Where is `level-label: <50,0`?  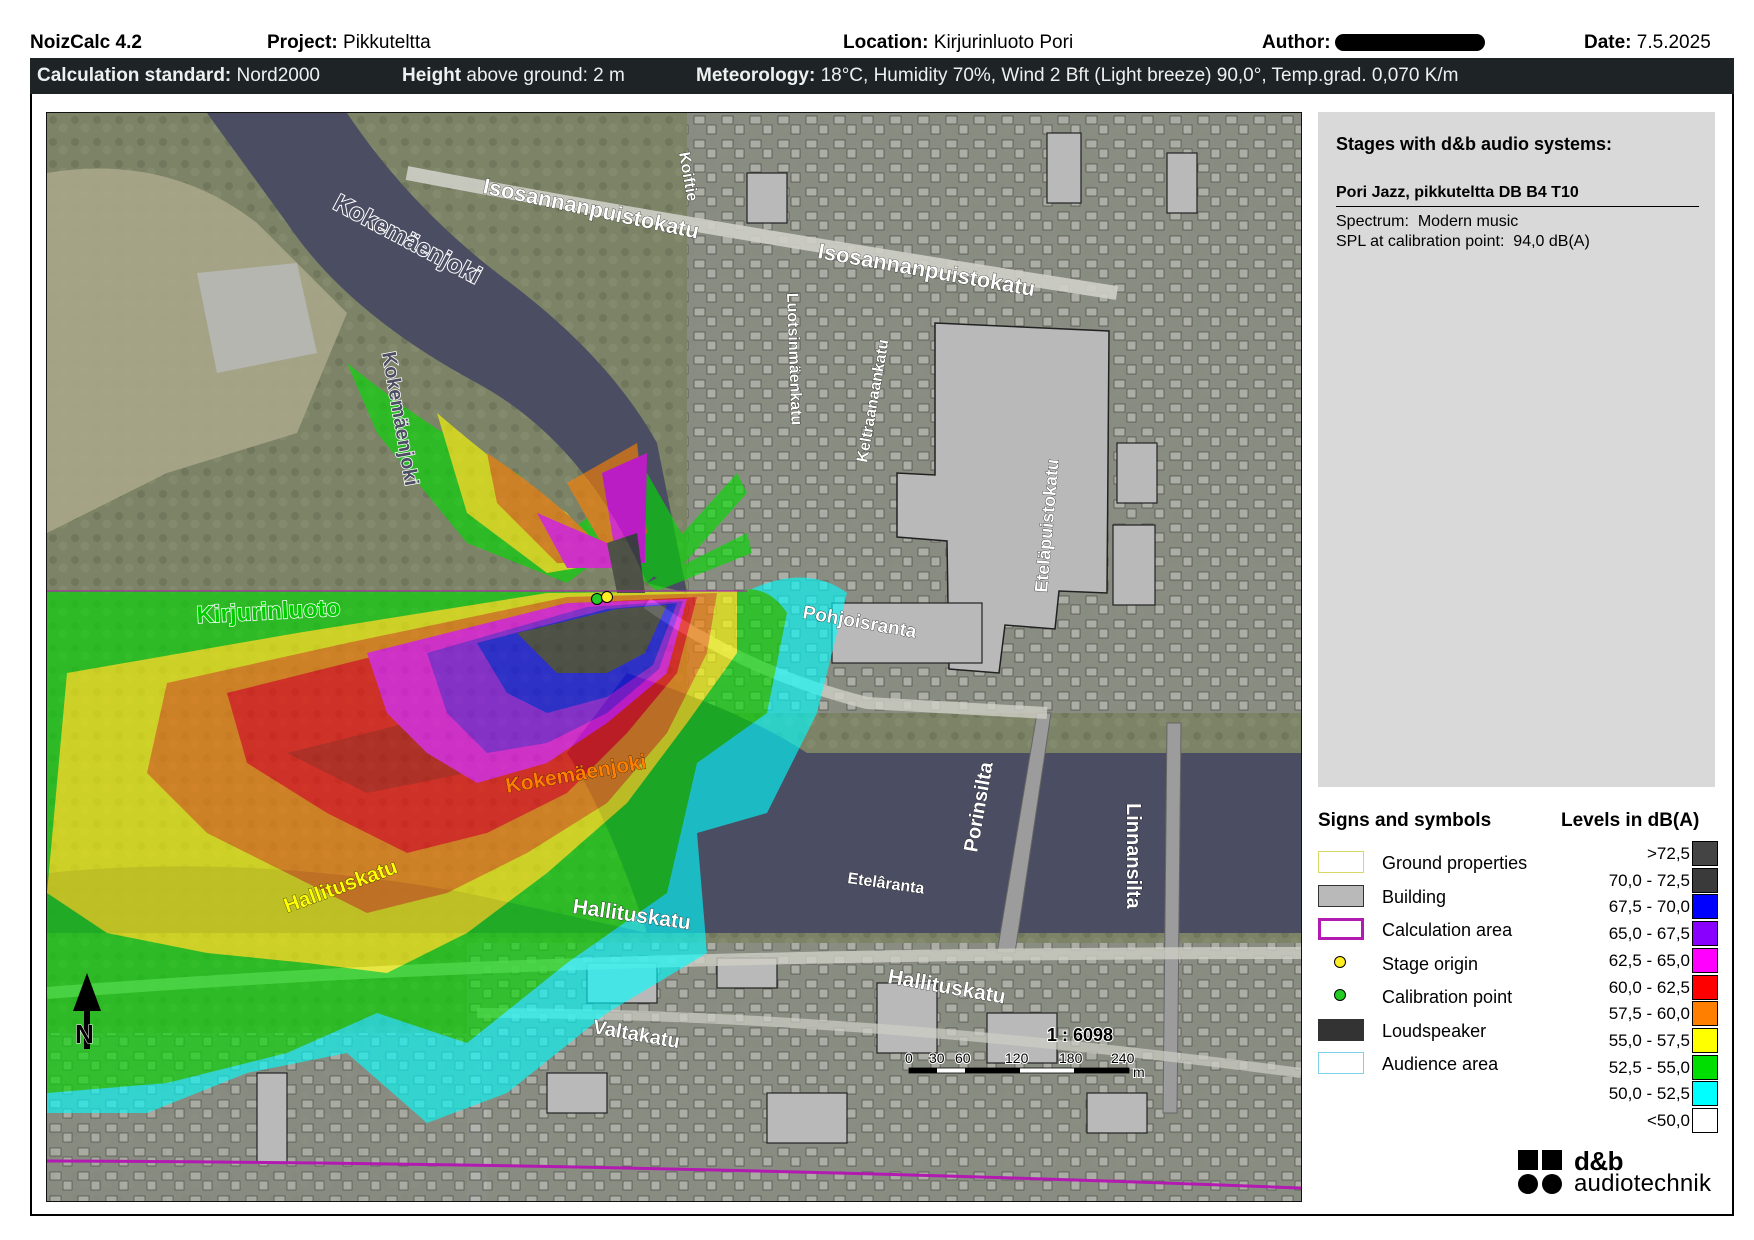 level-label: <50,0 is located at coordinates (1668, 1120).